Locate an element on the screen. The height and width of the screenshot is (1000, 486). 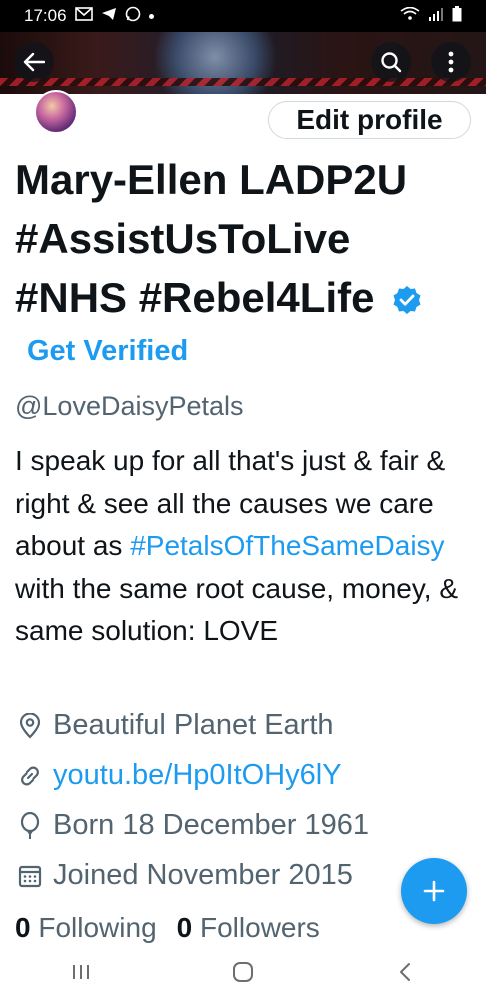
compose-button is located at coordinates (434, 891).